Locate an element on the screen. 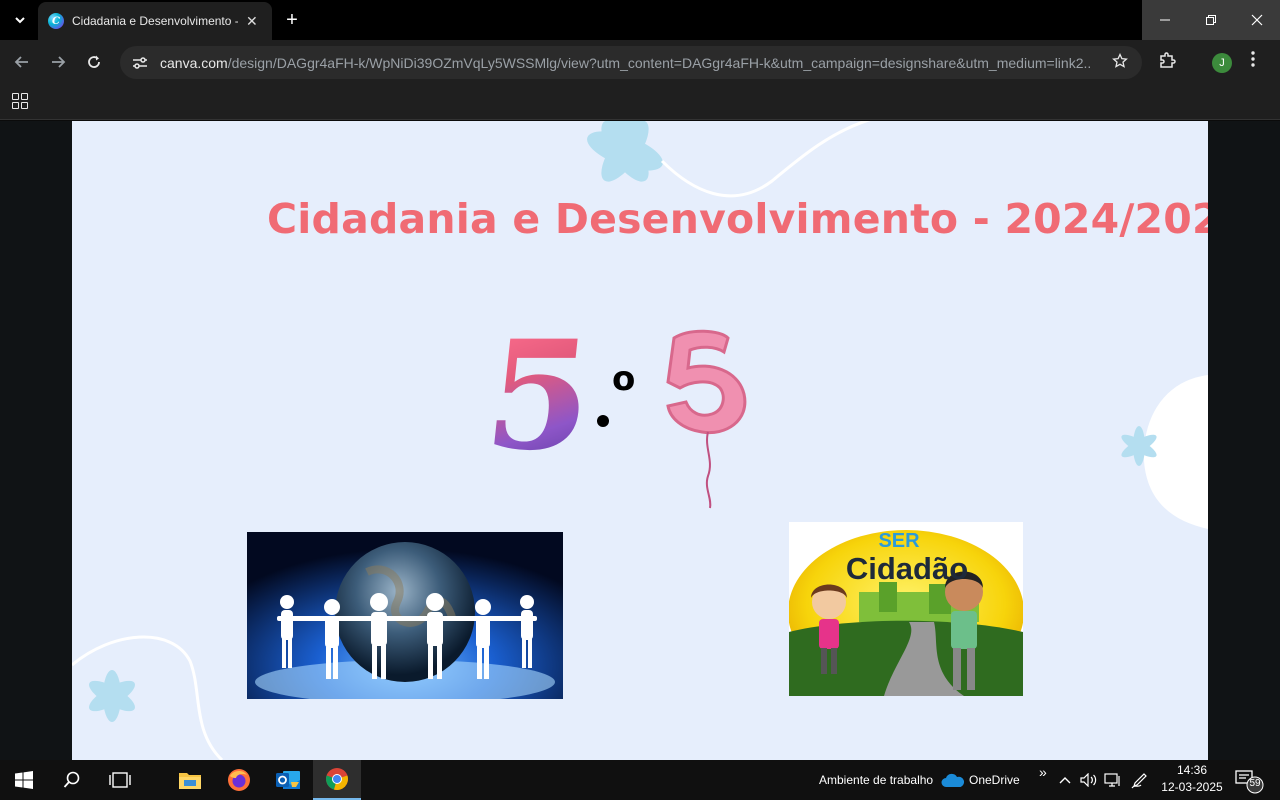 This screenshot has height=800, width=1280. window-minimize-button is located at coordinates (1165, 20).